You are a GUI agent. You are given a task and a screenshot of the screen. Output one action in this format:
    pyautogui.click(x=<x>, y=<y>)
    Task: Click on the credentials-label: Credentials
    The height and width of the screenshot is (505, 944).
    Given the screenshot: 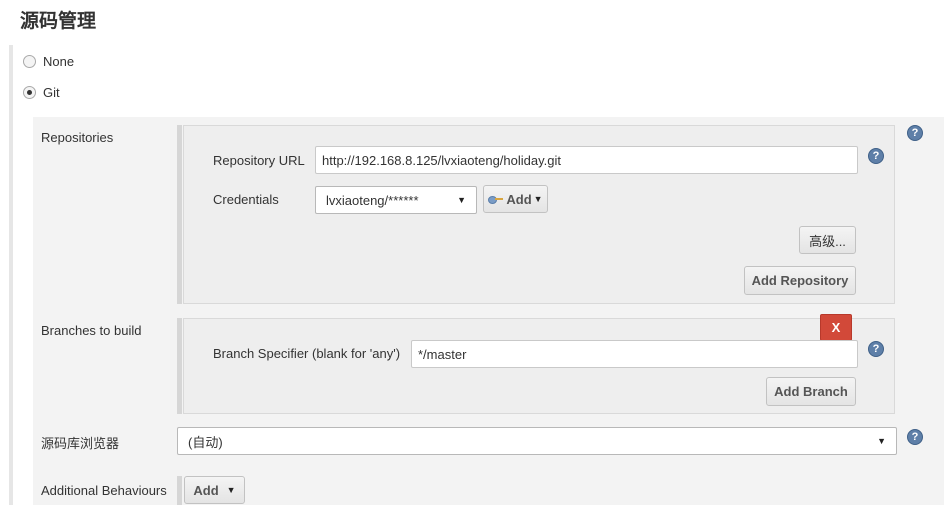 What is the action you would take?
    pyautogui.click(x=246, y=199)
    